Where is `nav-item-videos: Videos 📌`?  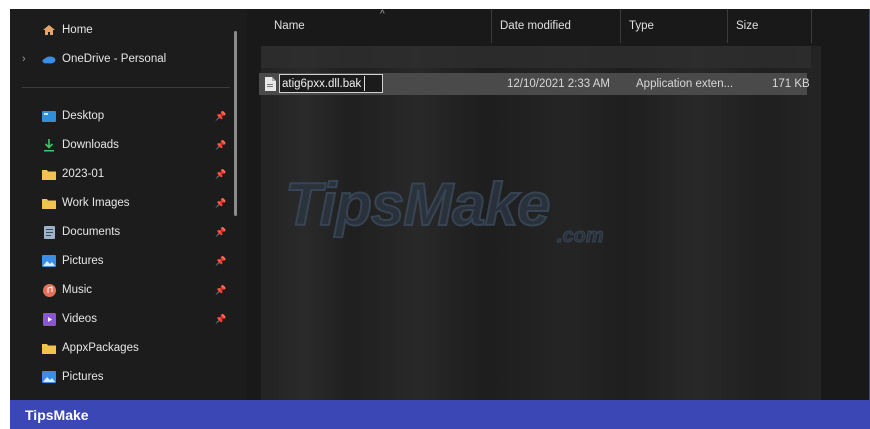 nav-item-videos: Videos 📌 is located at coordinates (122, 319).